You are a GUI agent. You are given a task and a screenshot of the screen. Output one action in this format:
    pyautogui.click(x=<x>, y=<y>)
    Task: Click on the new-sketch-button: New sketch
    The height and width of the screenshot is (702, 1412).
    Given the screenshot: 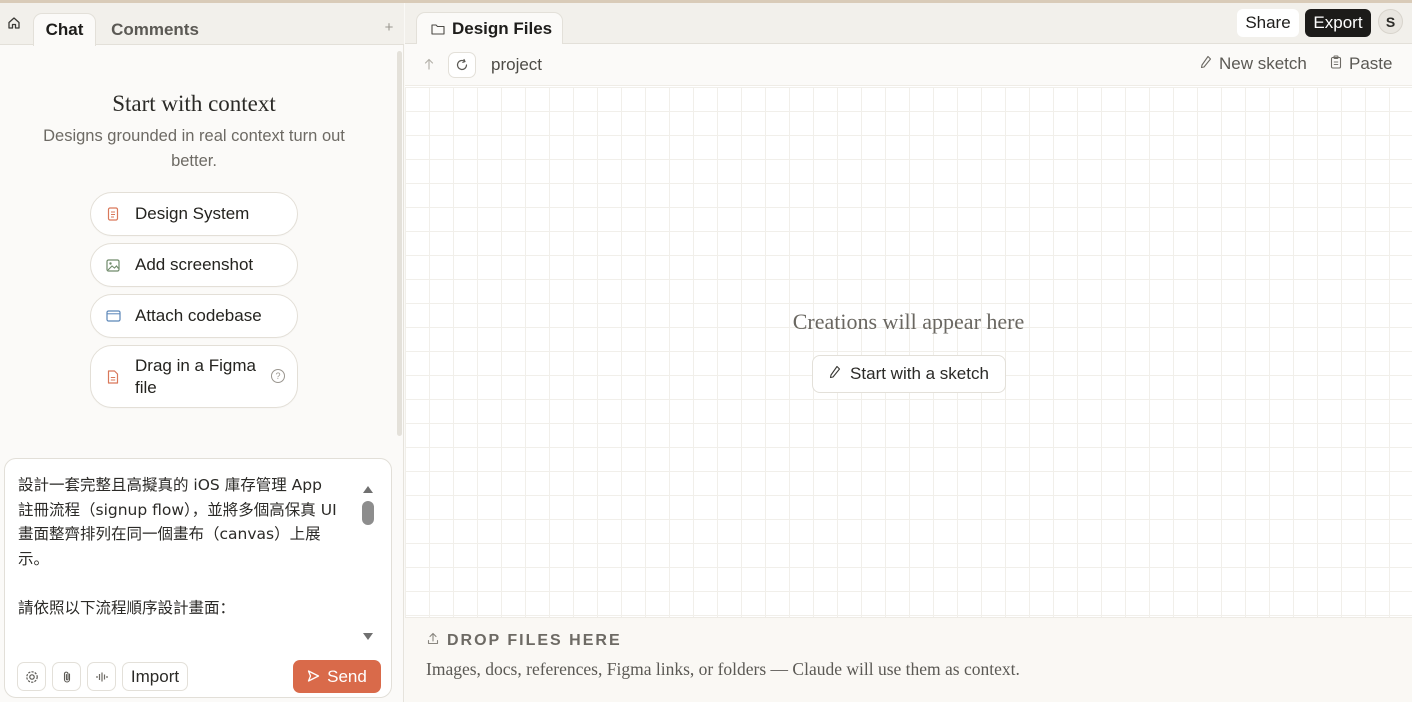 What is the action you would take?
    pyautogui.click(x=1253, y=64)
    